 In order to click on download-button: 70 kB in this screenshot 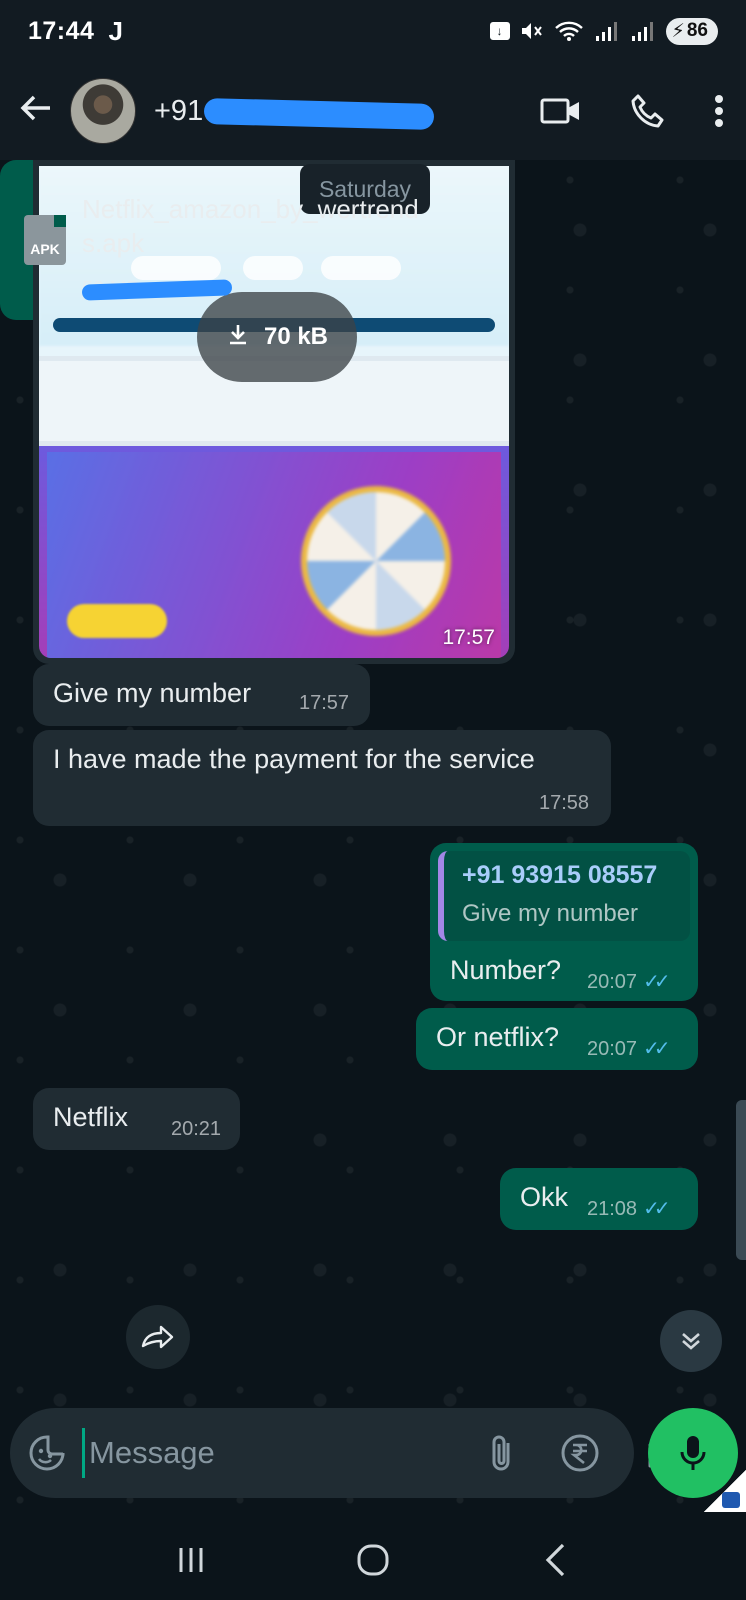, I will do `click(277, 337)`.